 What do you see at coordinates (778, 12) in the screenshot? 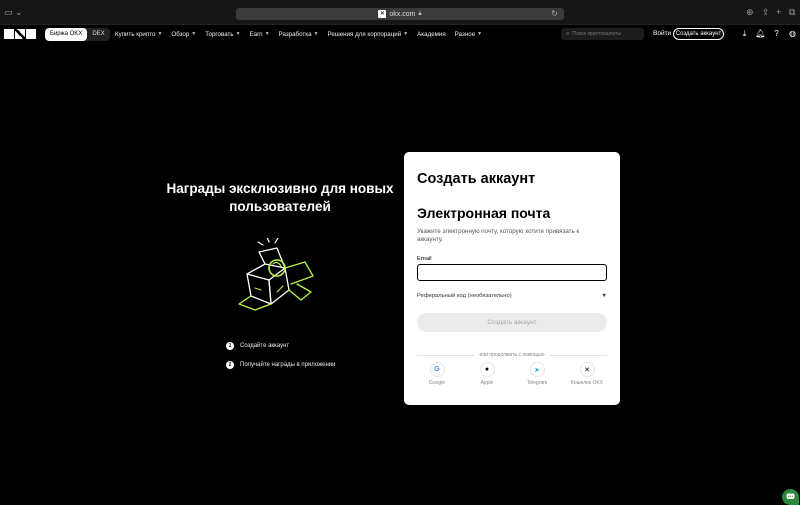
I see `new-tab-icon: +` at bounding box center [778, 12].